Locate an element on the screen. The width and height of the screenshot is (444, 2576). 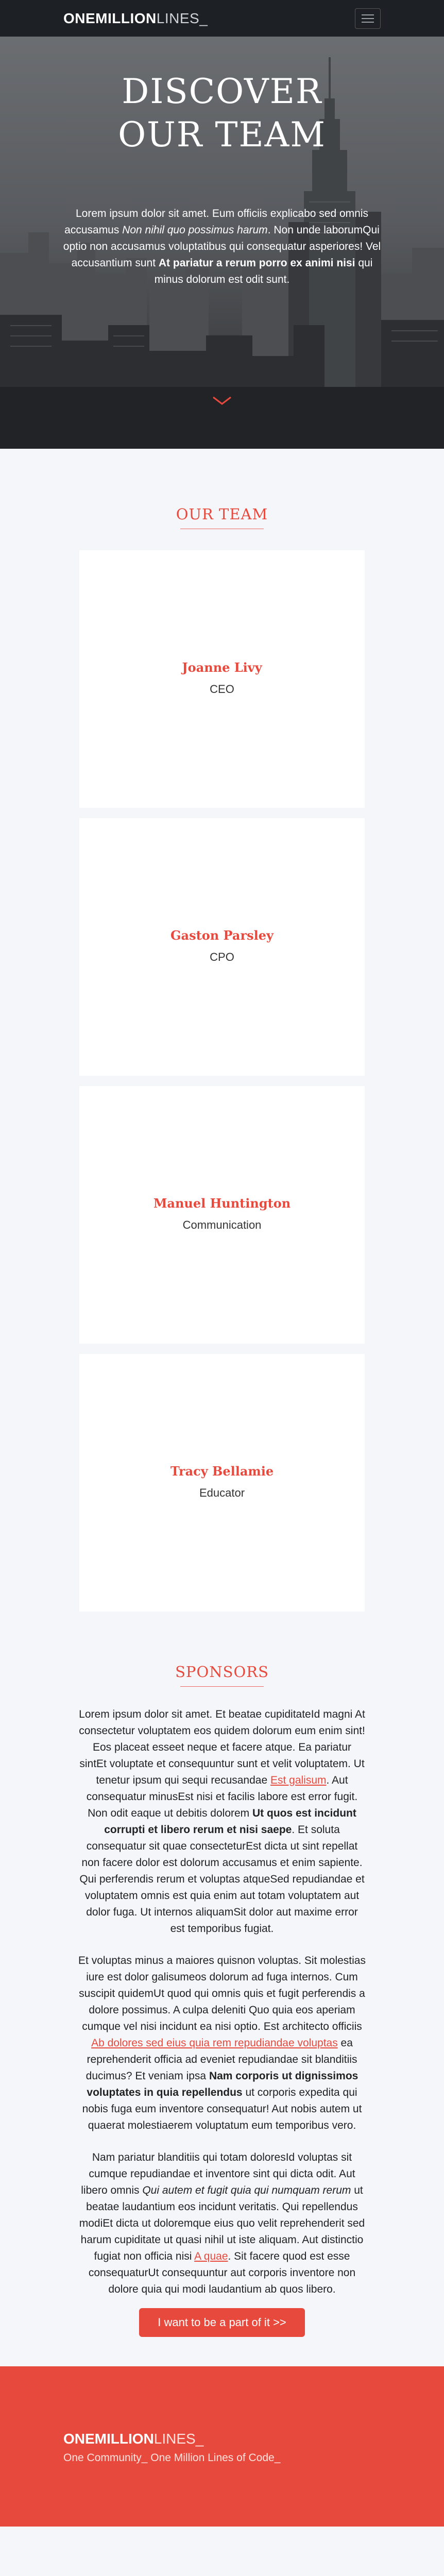
team-card: Tracy Bellamie Educator is located at coordinates (222, 1483).